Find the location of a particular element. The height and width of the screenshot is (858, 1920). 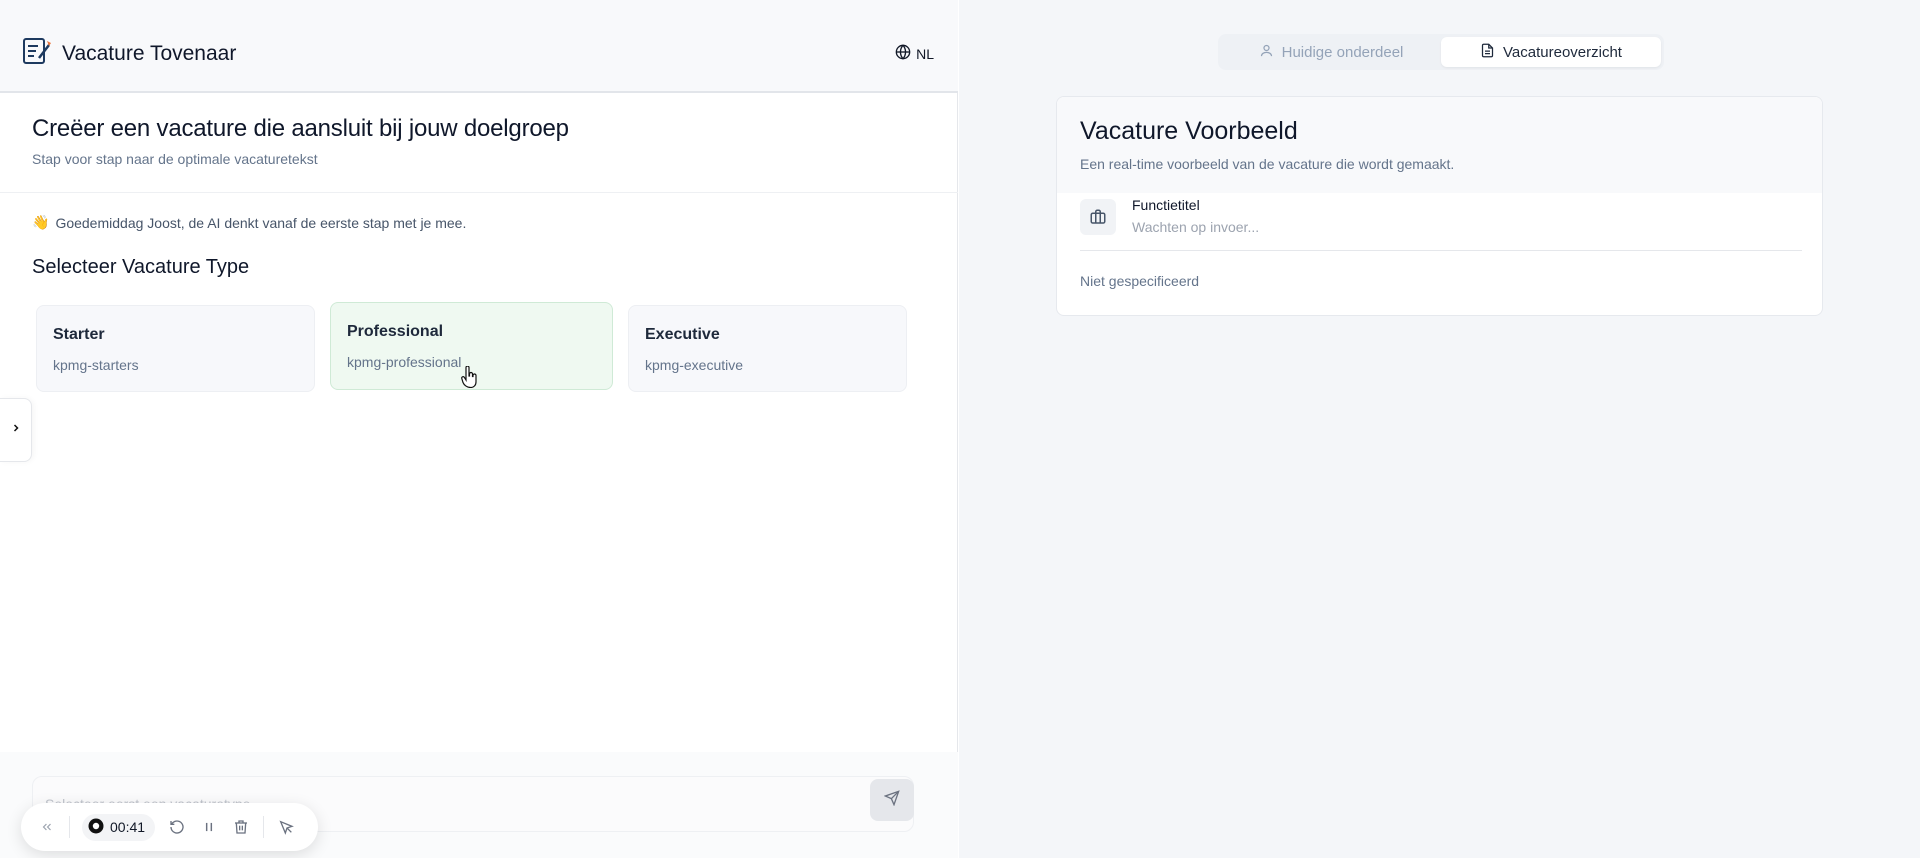

app-header: Vacature Tovenaar NL is located at coordinates (479, 46).